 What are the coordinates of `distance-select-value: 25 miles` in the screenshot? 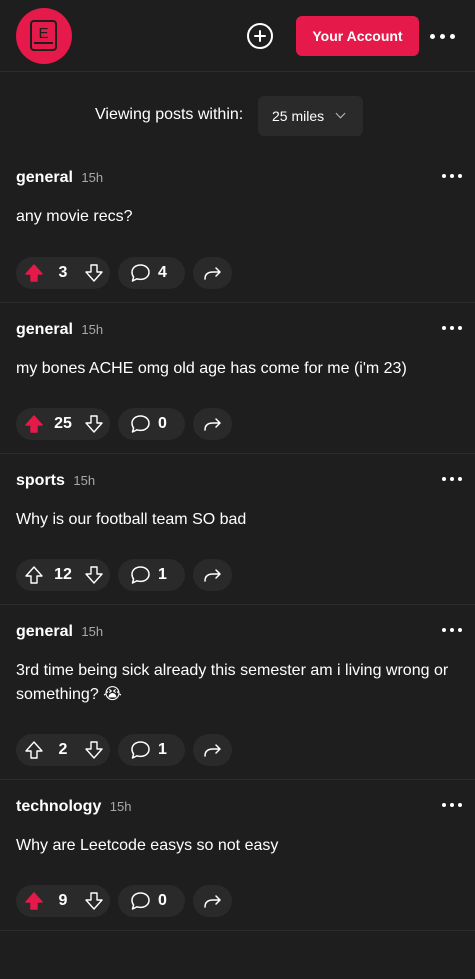 It's located at (298, 116).